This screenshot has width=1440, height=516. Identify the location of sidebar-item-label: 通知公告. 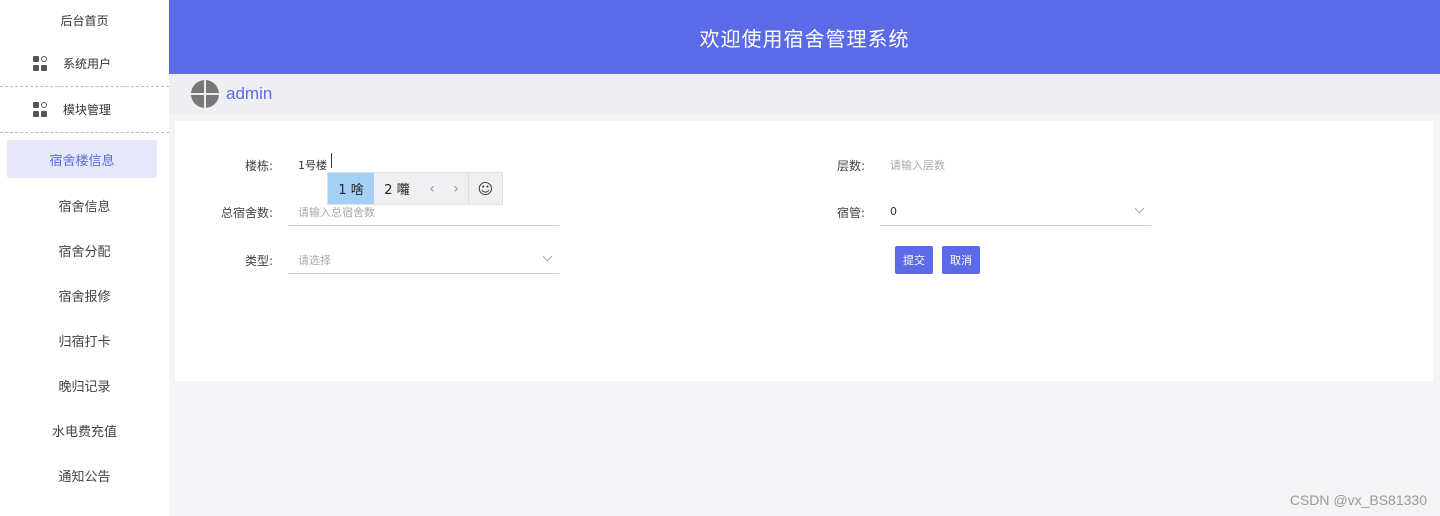
(84, 477).